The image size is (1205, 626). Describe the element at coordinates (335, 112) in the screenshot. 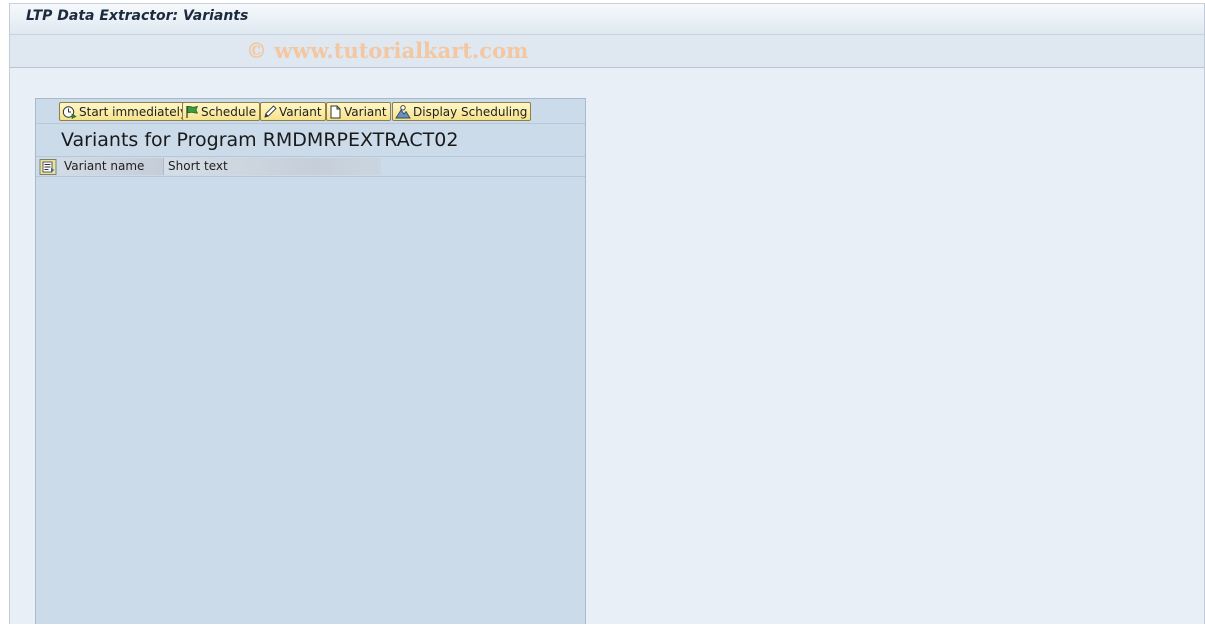

I see `new-document-icon` at that location.